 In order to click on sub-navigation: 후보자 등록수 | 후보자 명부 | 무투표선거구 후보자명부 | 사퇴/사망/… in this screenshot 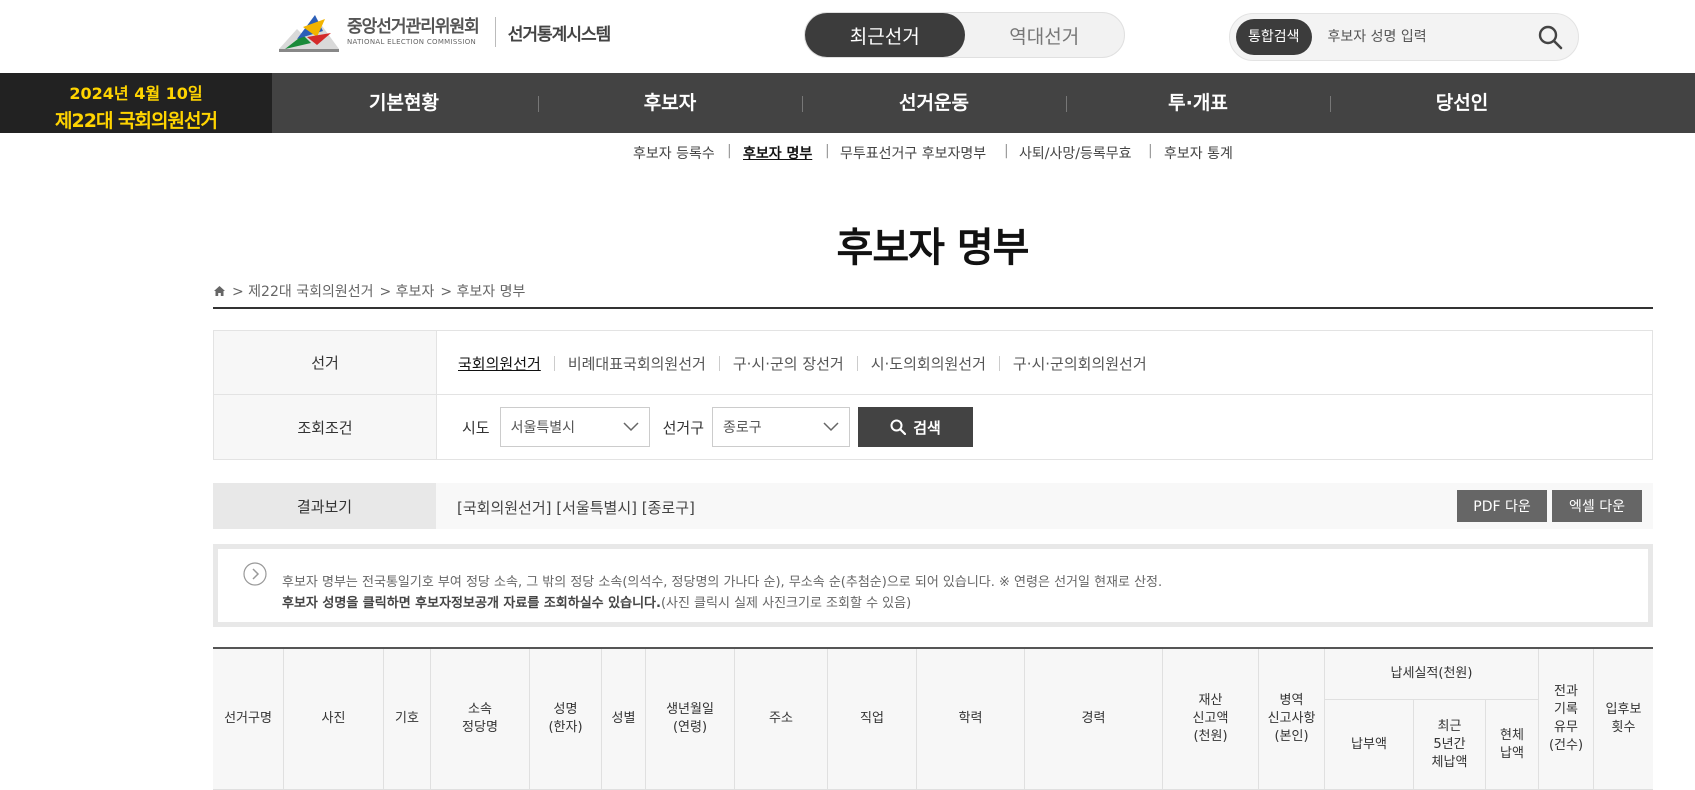, I will do `click(847, 153)`.